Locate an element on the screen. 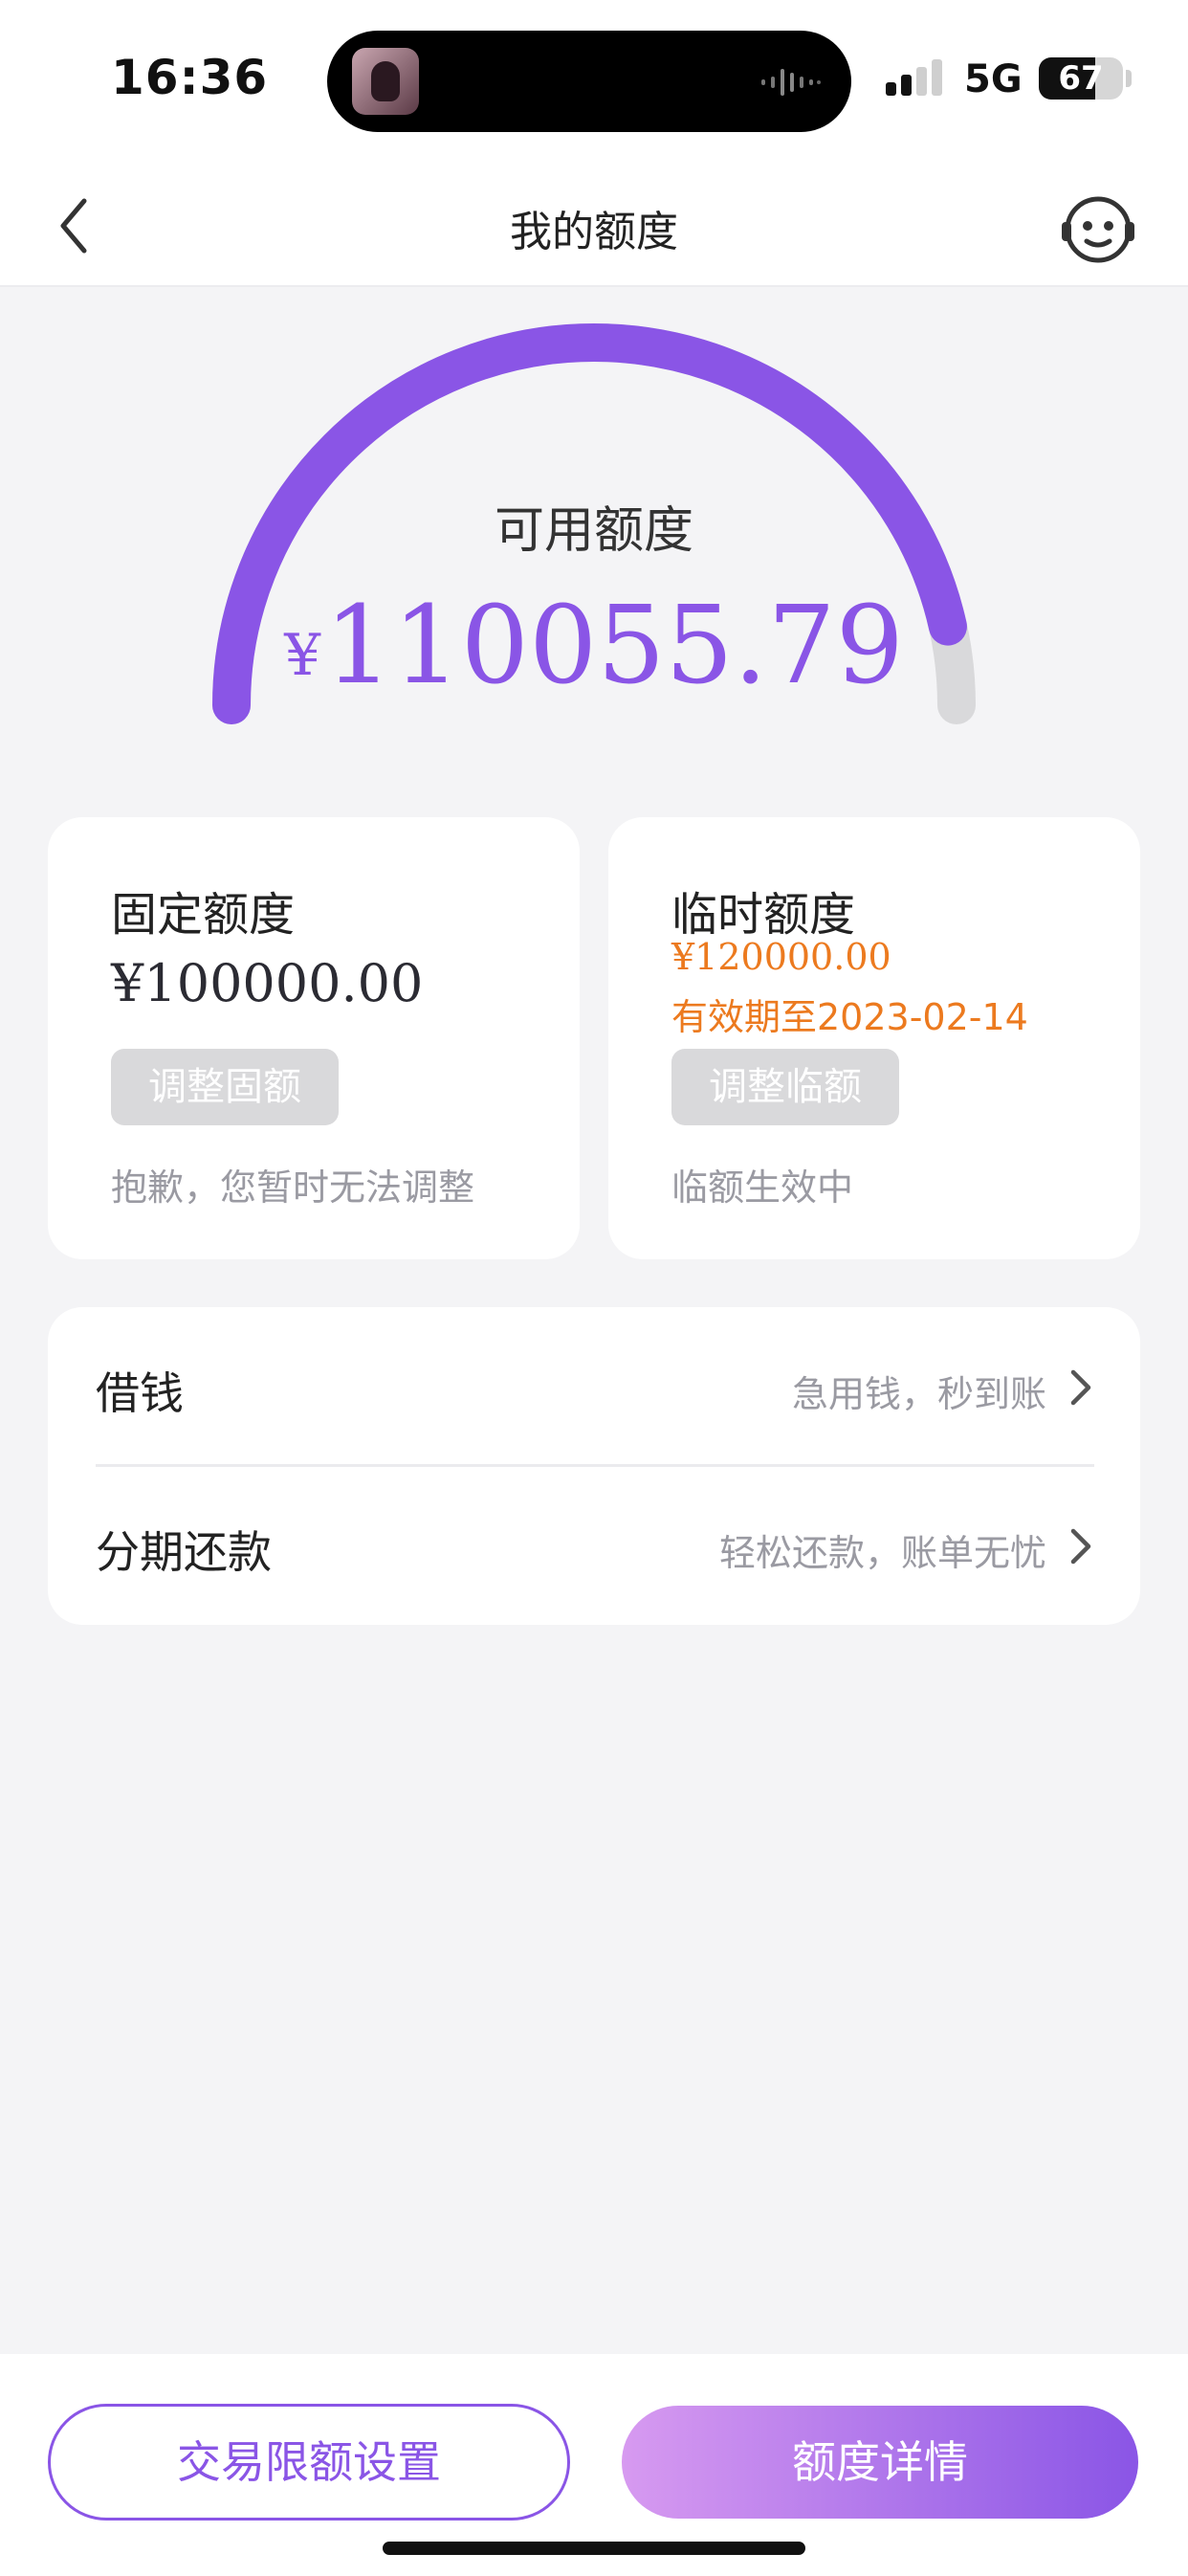  service-list: 借钱 急用钱，秒到账 分期还款 轻松还款，账单无忧 is located at coordinates (594, 1466).